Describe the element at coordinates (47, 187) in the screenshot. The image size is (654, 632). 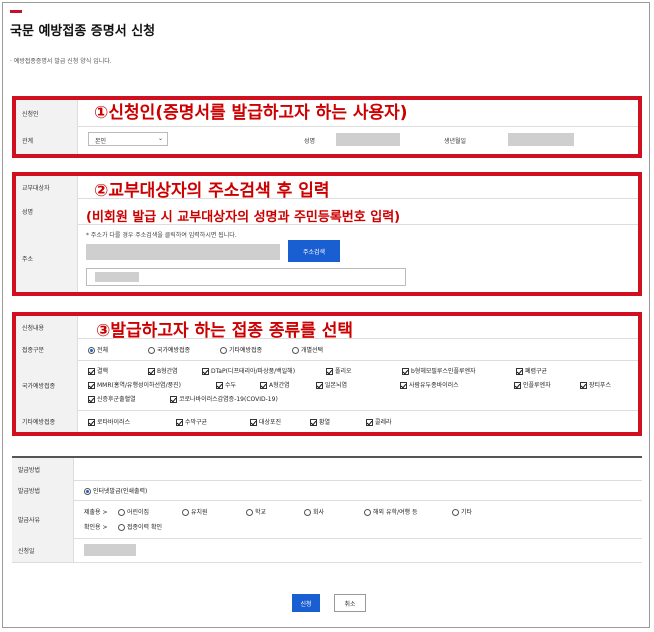
I see `recipient-section-label: 교부대상자` at that location.